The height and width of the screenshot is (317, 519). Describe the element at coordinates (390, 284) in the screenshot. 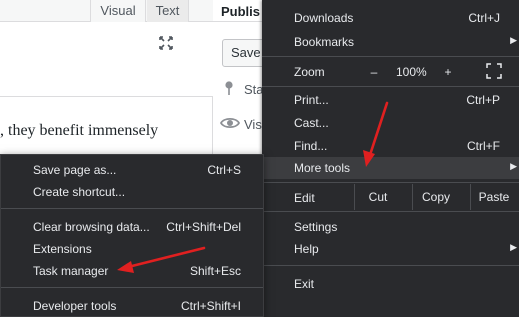

I see `menu-item-exit: Exit` at that location.